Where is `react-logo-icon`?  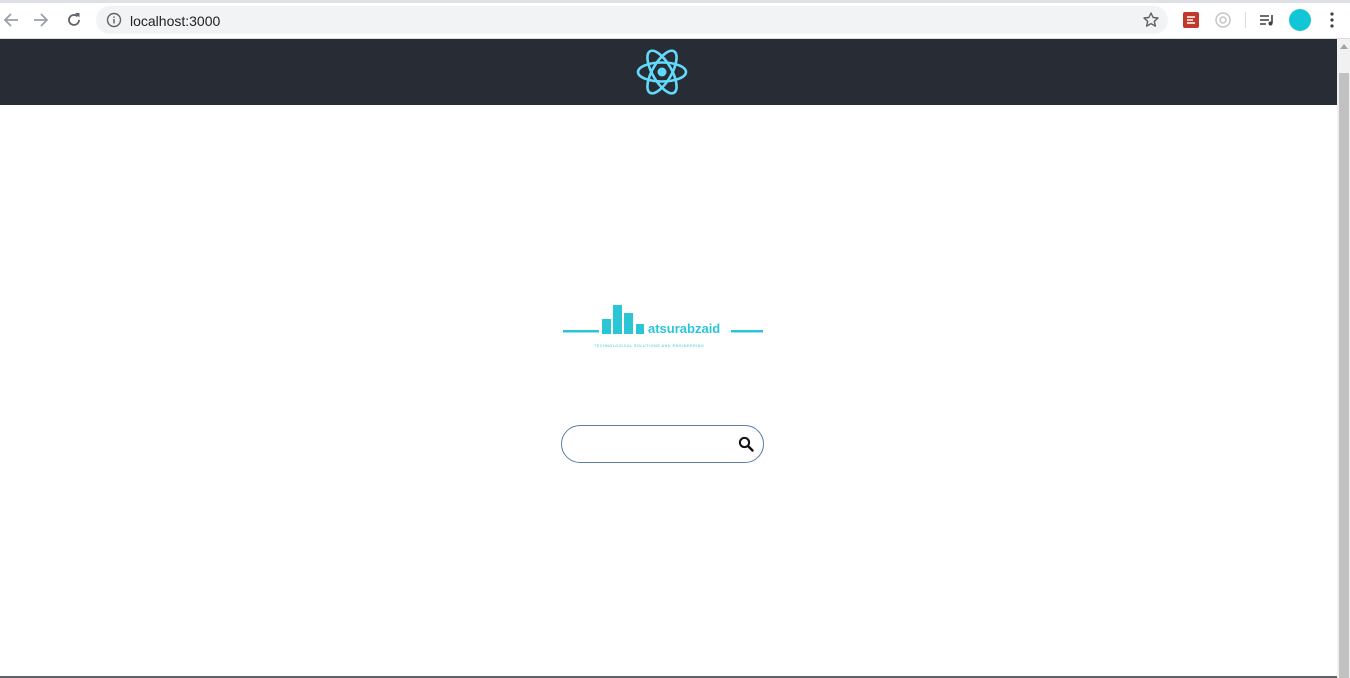 react-logo-icon is located at coordinates (662, 72).